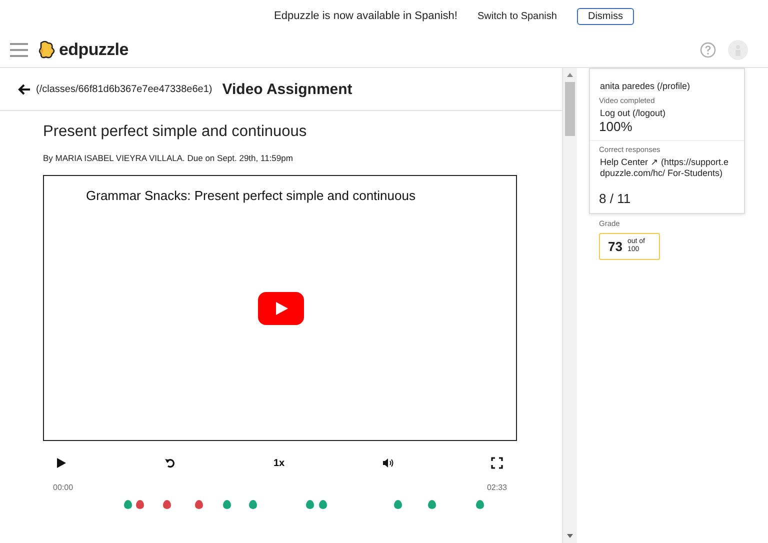  I want to click on play-logo-icon, so click(281, 308).